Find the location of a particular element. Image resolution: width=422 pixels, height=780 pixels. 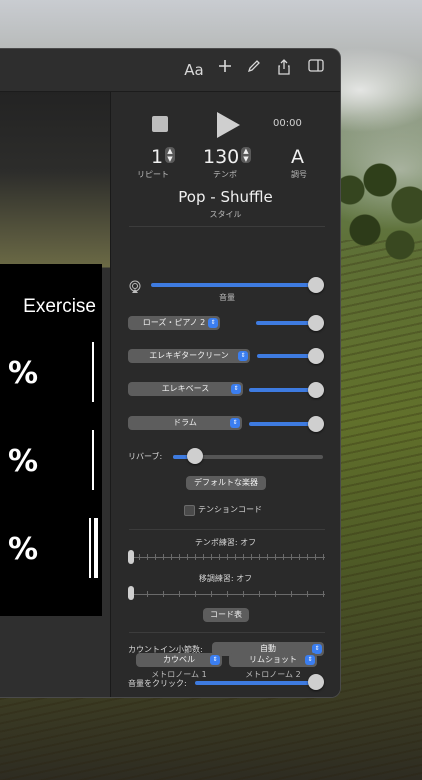

repeat-measure-1: % is located at coordinates (23, 373).